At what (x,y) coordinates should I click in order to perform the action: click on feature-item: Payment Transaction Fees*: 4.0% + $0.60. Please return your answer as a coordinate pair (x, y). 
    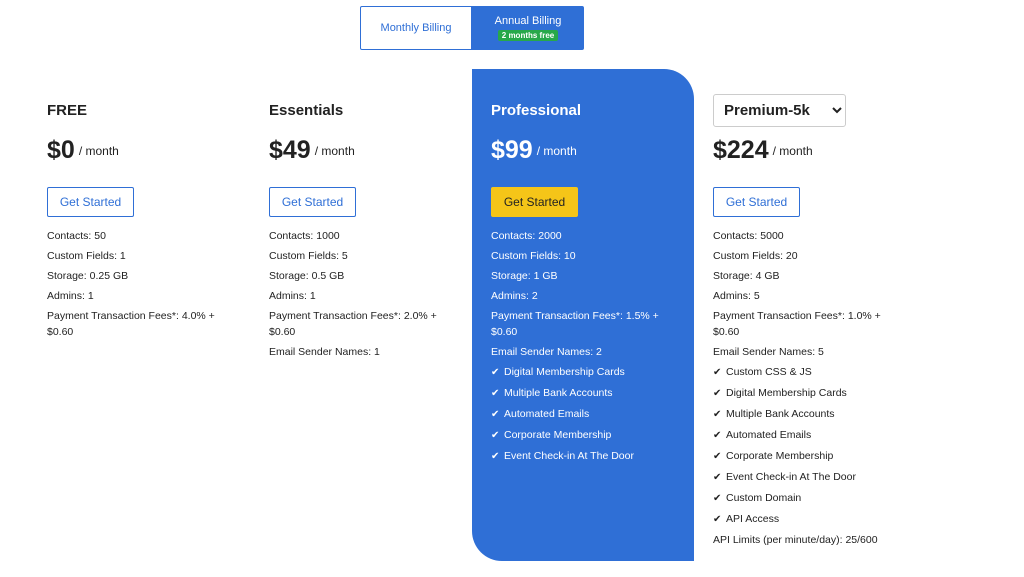
    Looking at the image, I should click on (131, 324).